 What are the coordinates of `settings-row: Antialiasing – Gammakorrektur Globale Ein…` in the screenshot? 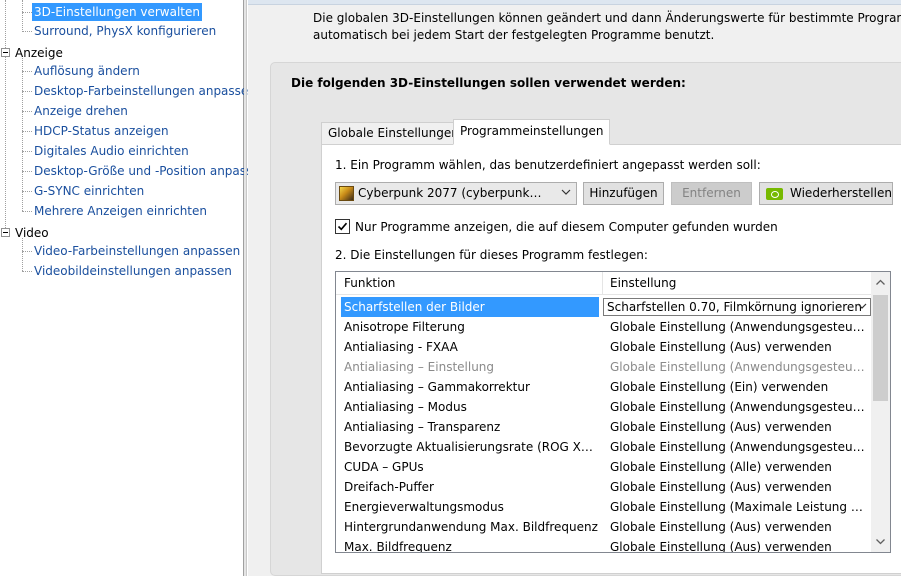 It's located at (604, 387).